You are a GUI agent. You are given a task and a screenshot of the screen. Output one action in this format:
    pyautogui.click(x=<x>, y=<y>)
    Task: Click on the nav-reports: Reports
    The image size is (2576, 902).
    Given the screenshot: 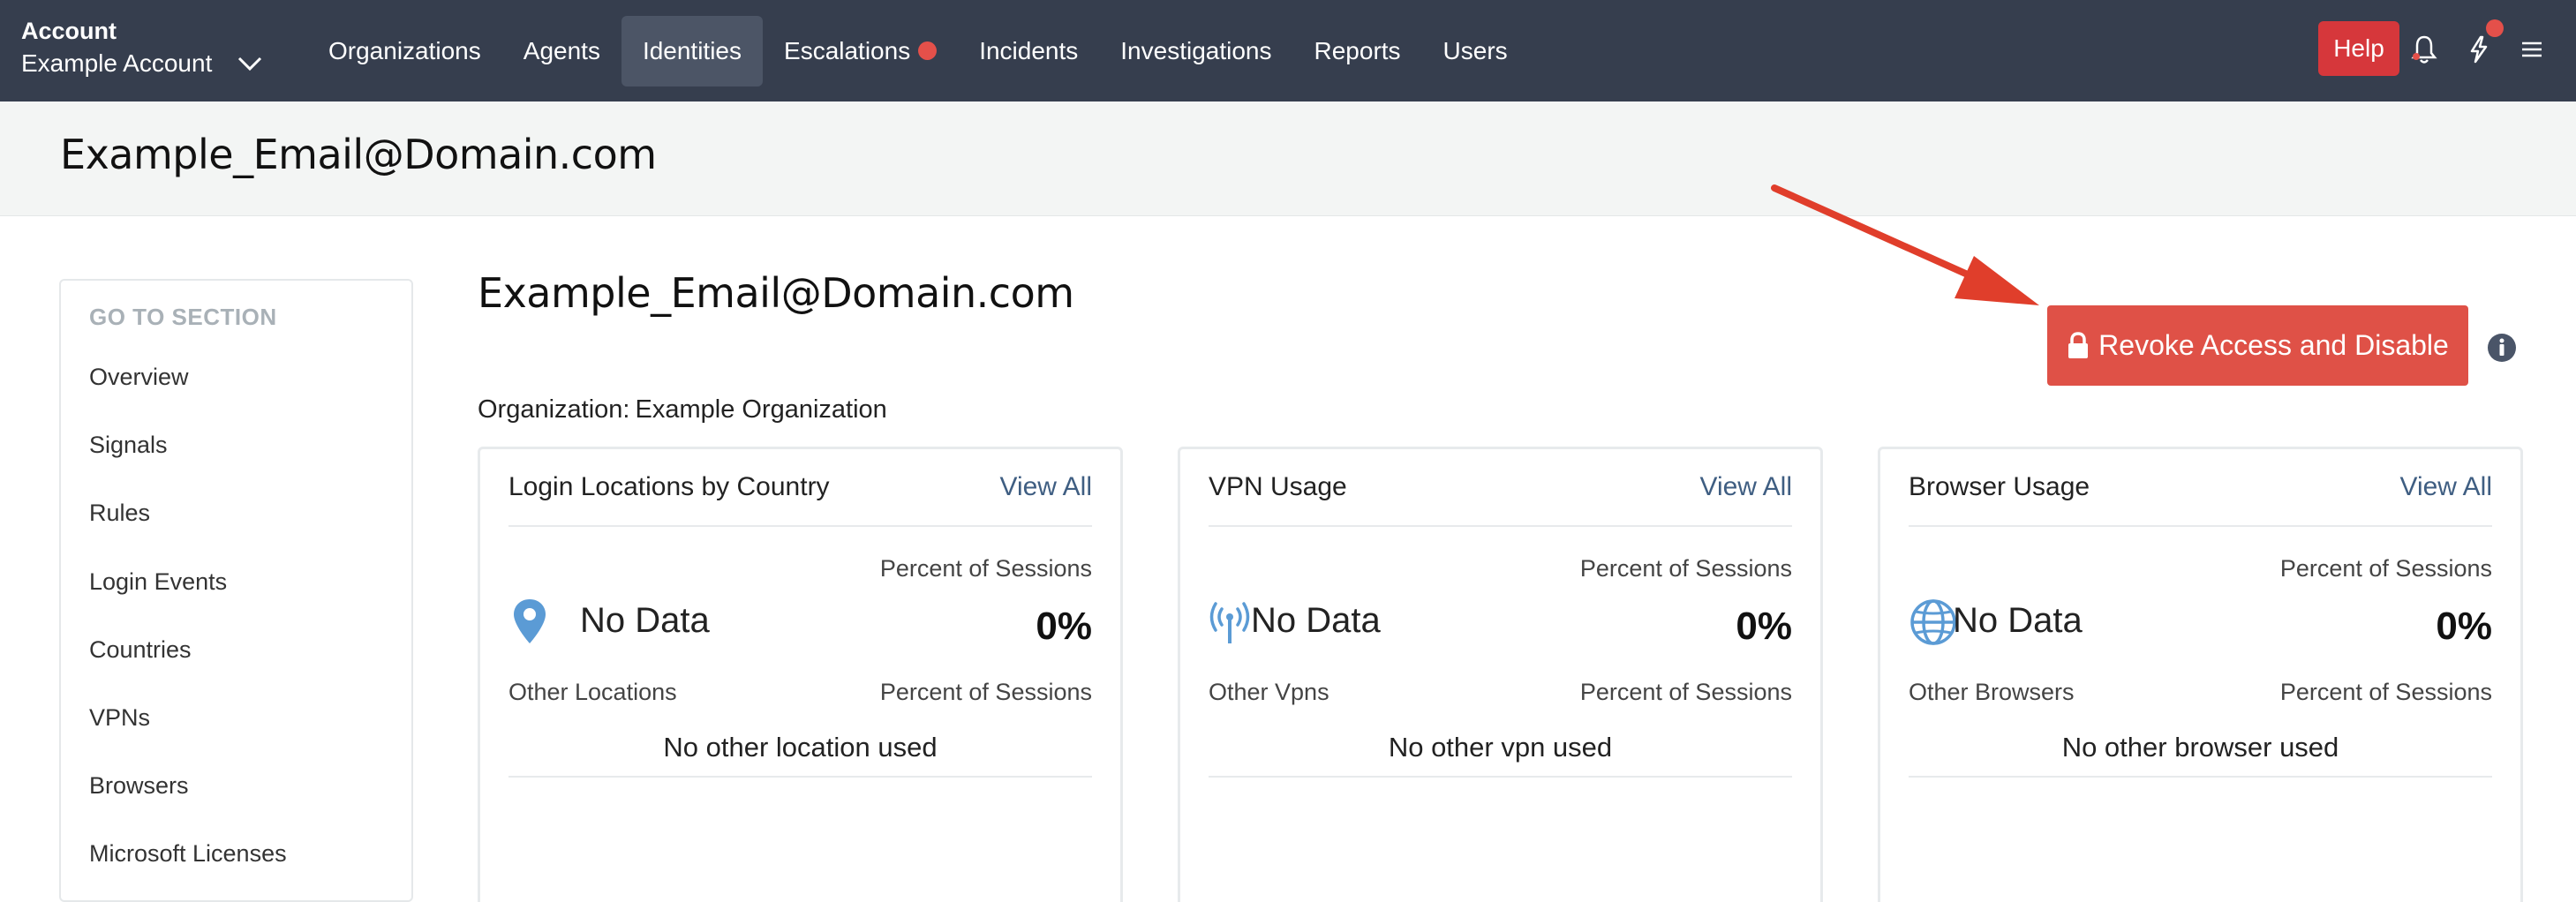 What is the action you would take?
    pyautogui.click(x=1358, y=51)
    